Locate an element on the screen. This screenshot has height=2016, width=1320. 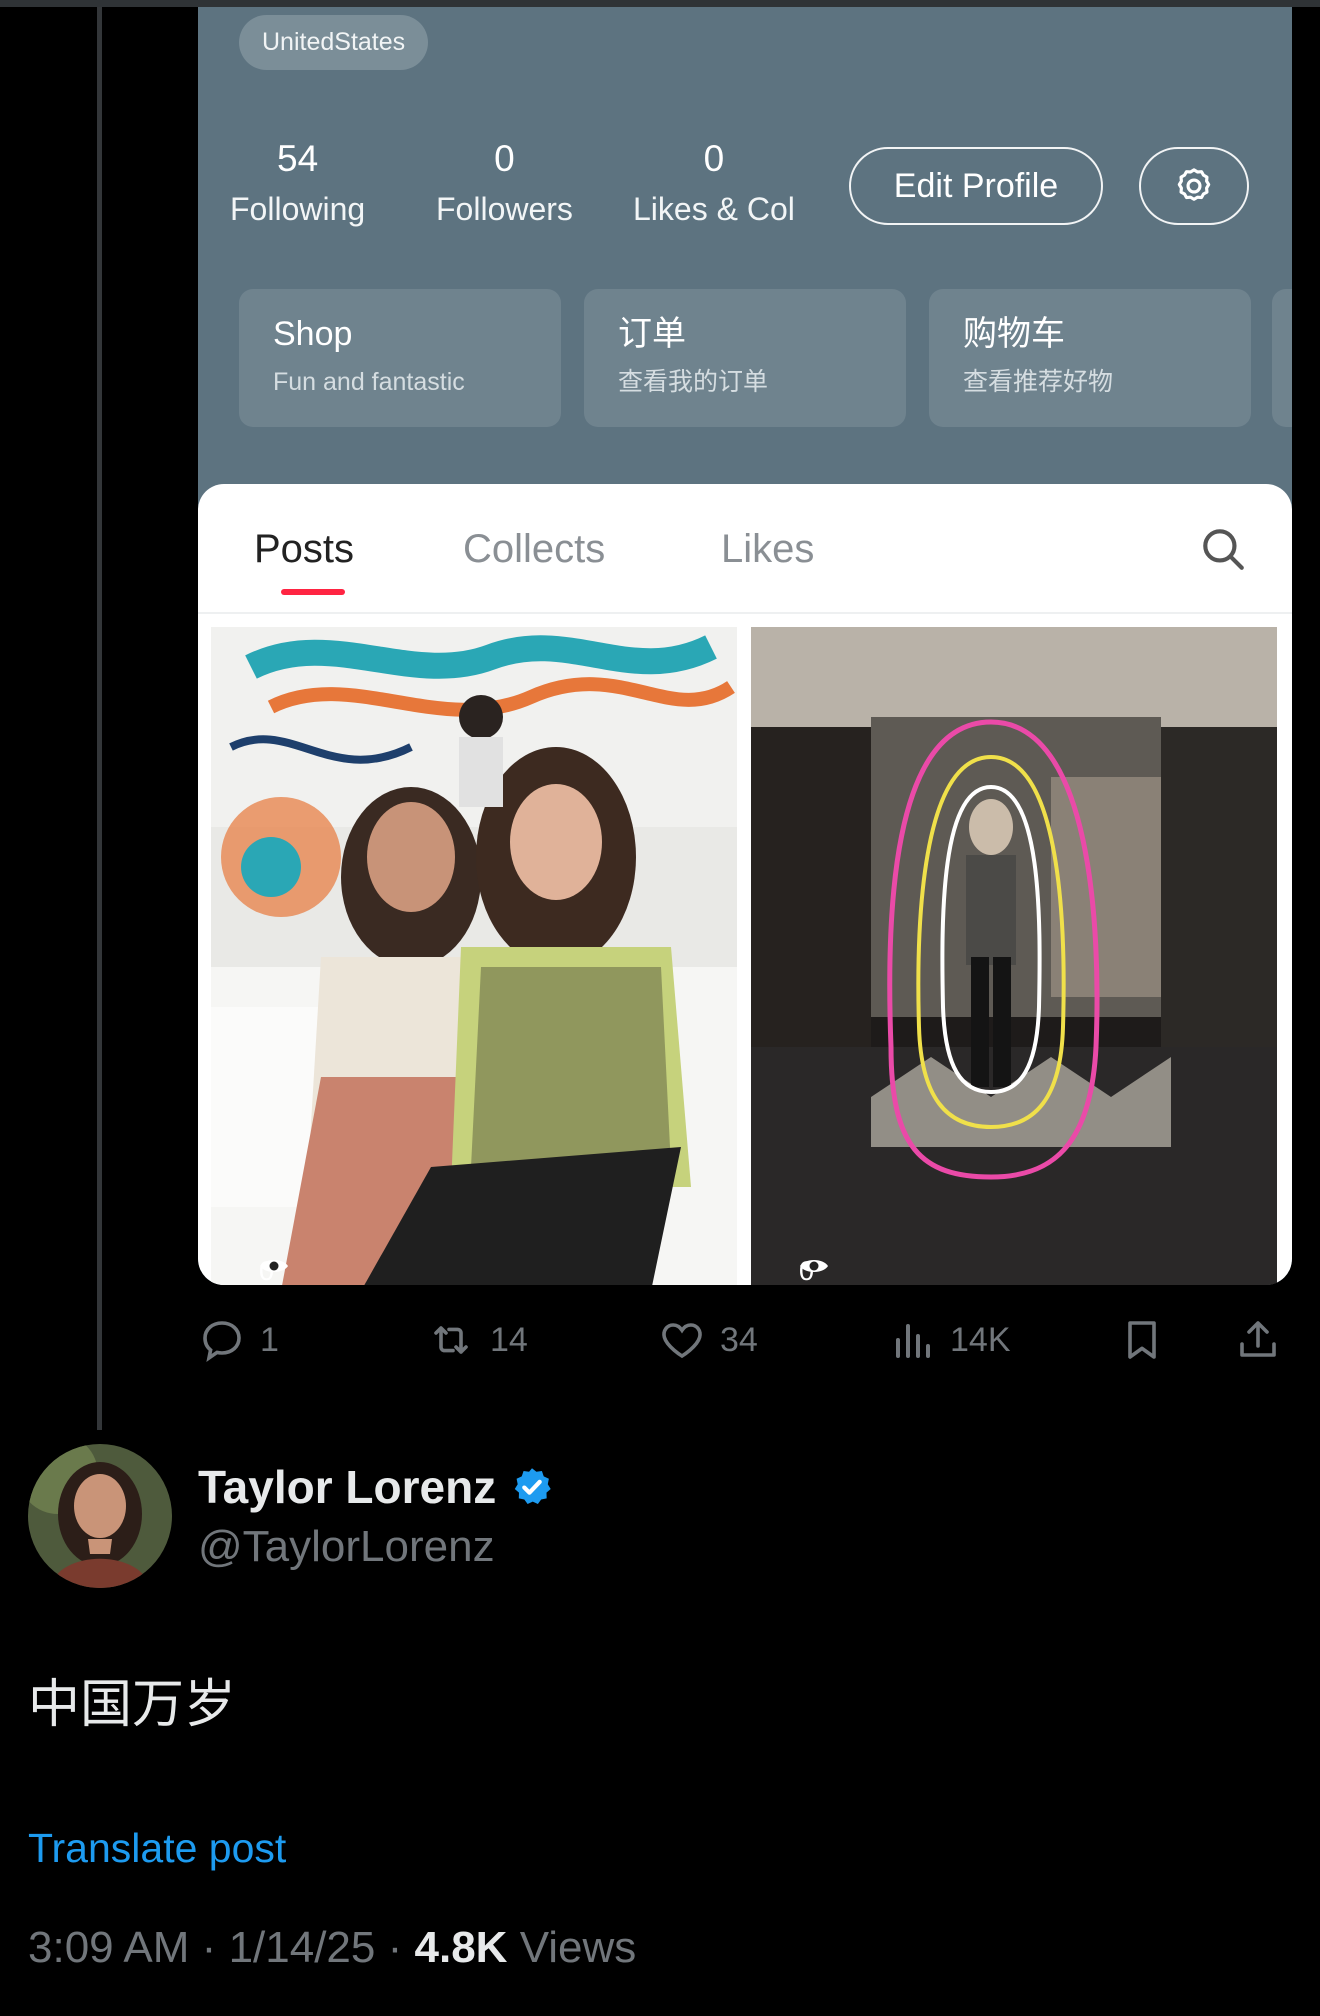
post-metadata: 3:09 AM · 1/14/25 · 4.8K Views is located at coordinates (332, 1948).